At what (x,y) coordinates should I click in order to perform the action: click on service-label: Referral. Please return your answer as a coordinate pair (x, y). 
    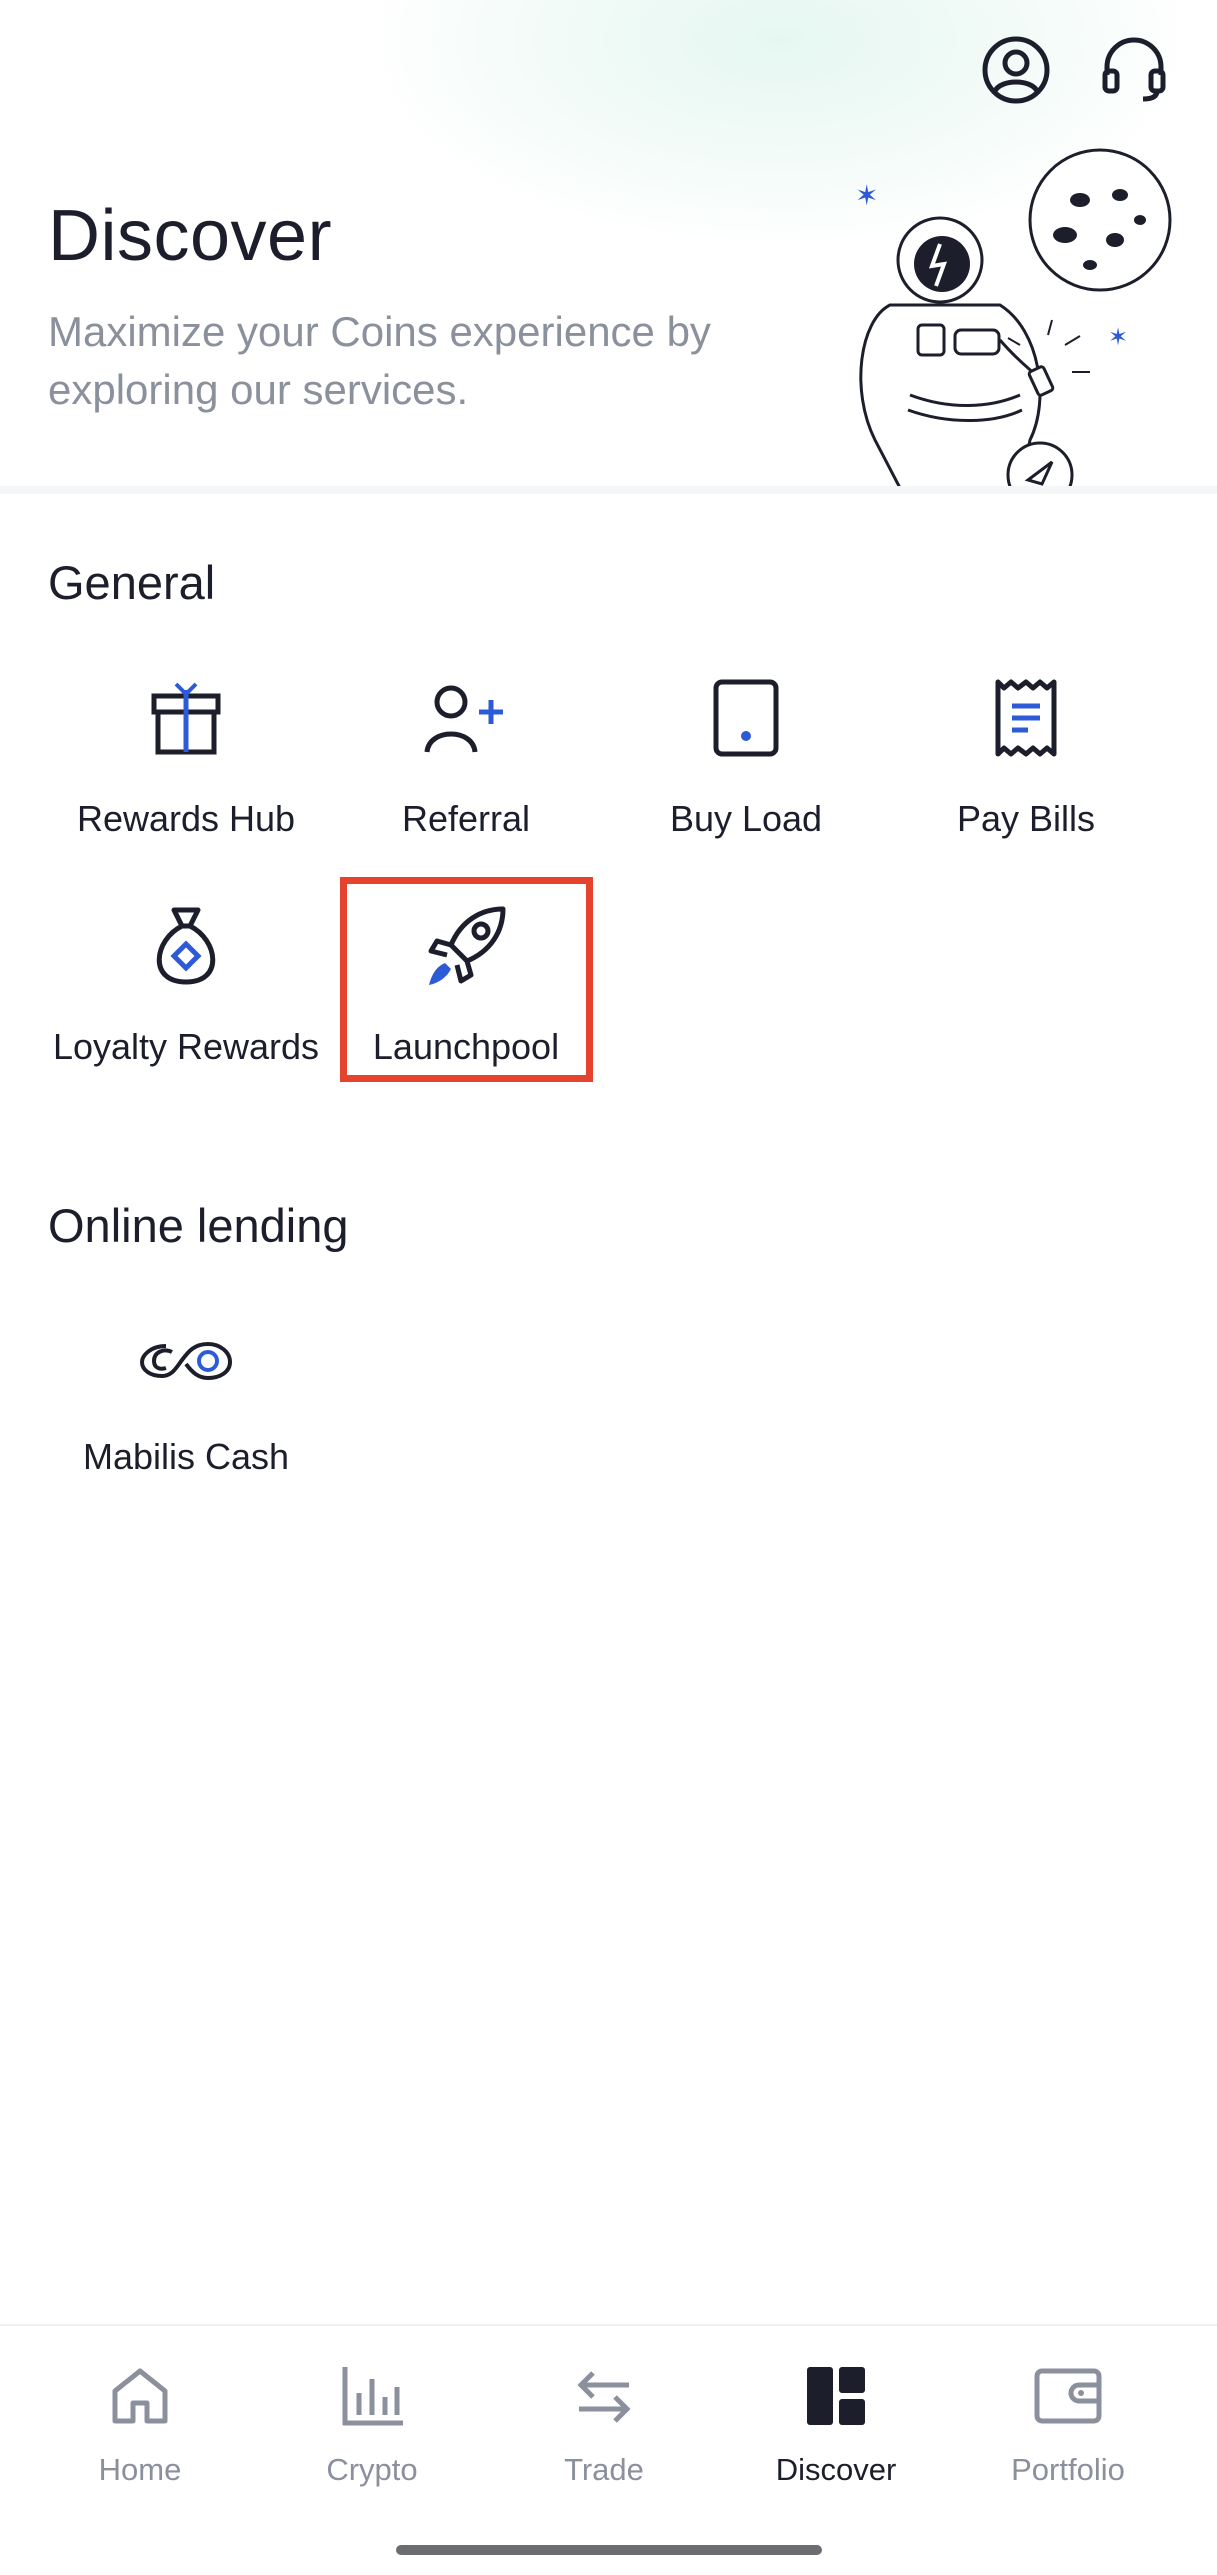
    Looking at the image, I should click on (466, 818).